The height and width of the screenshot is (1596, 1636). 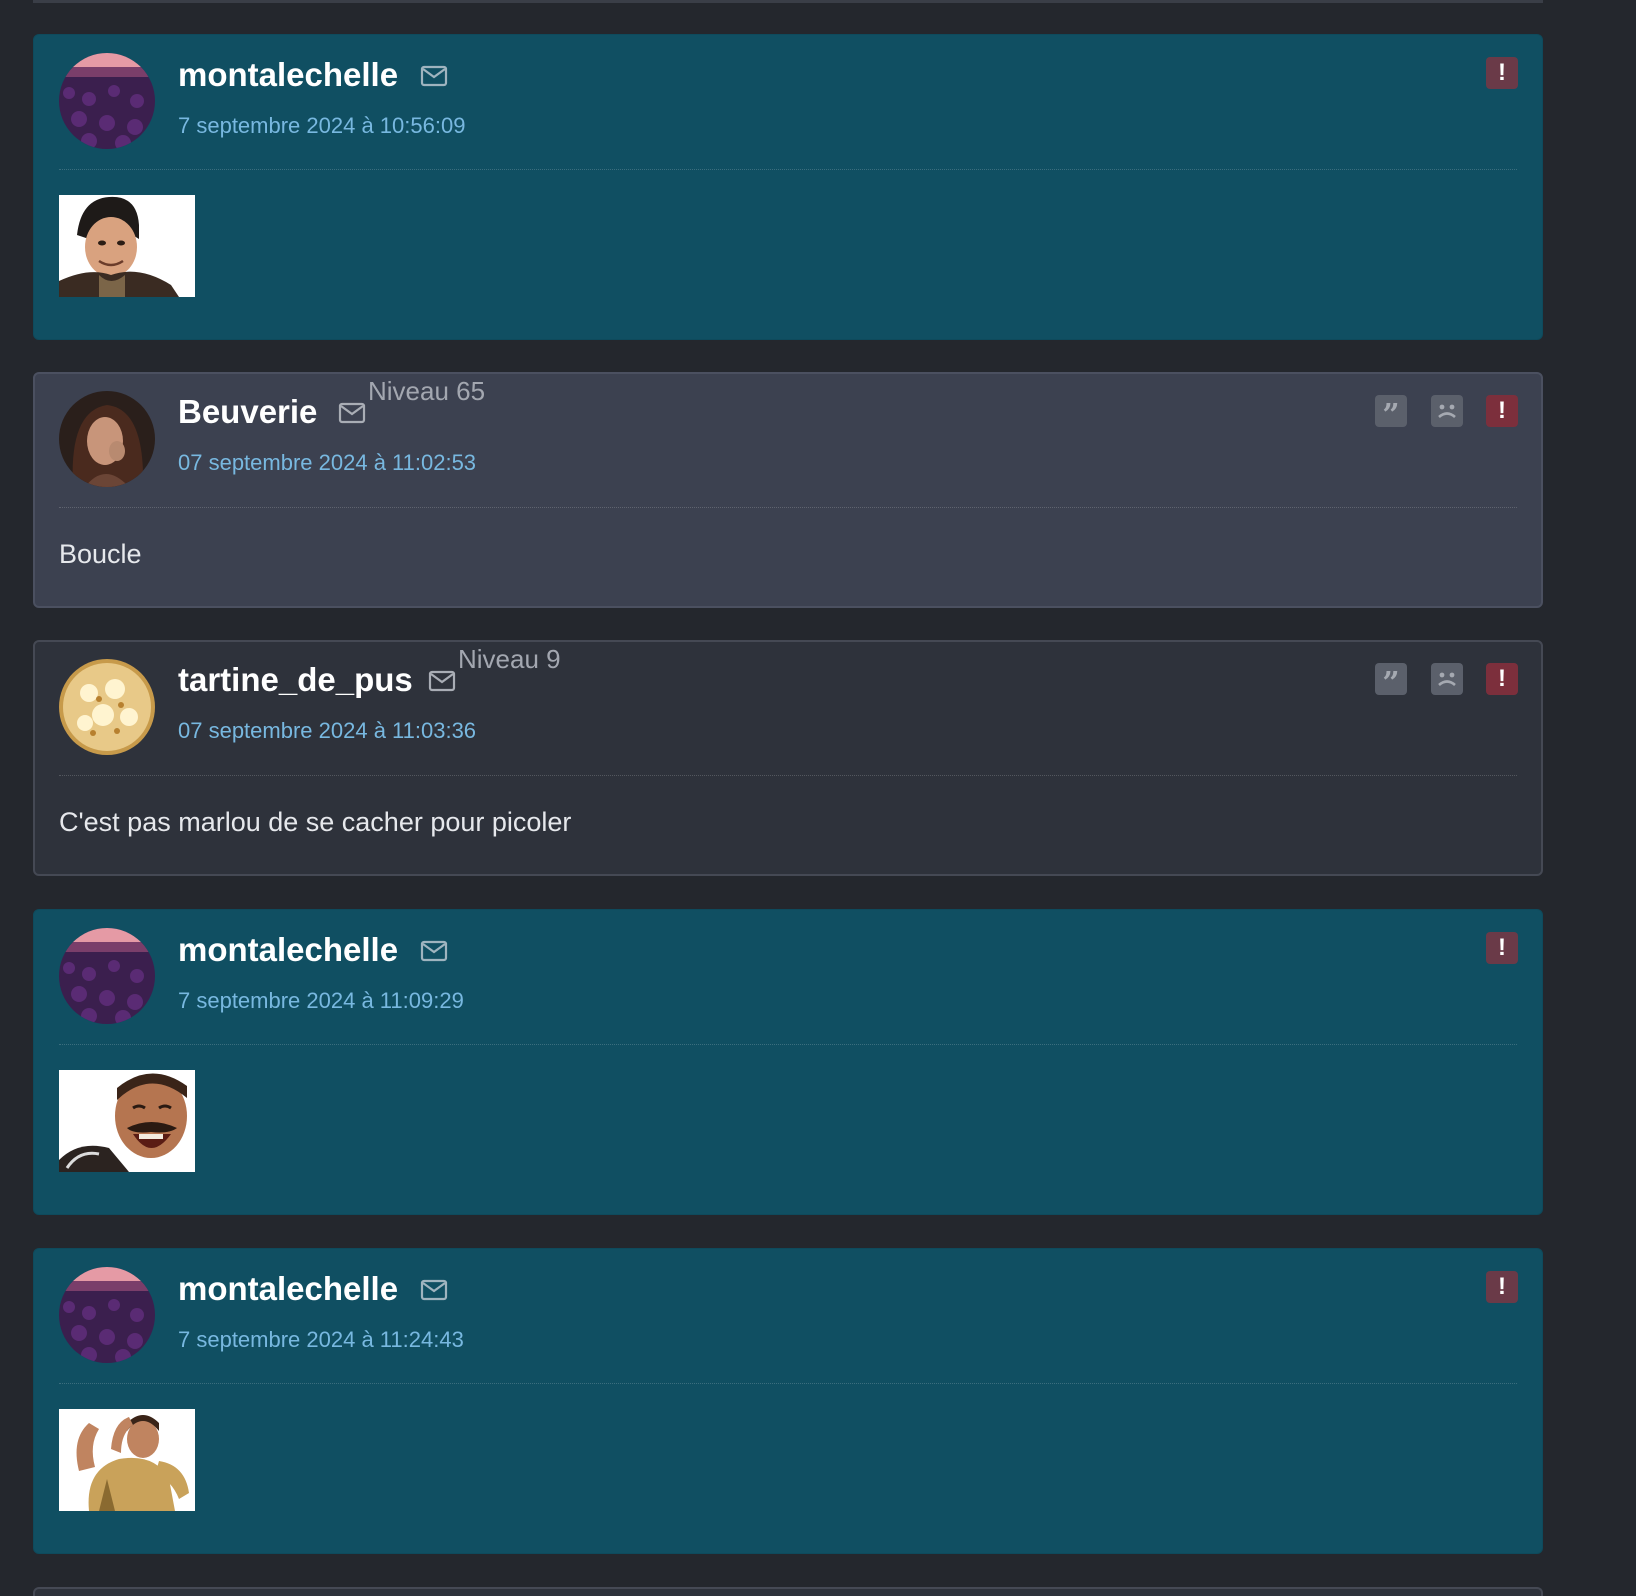 What do you see at coordinates (427, 391) in the screenshot?
I see `user-level: Niveau 65` at bounding box center [427, 391].